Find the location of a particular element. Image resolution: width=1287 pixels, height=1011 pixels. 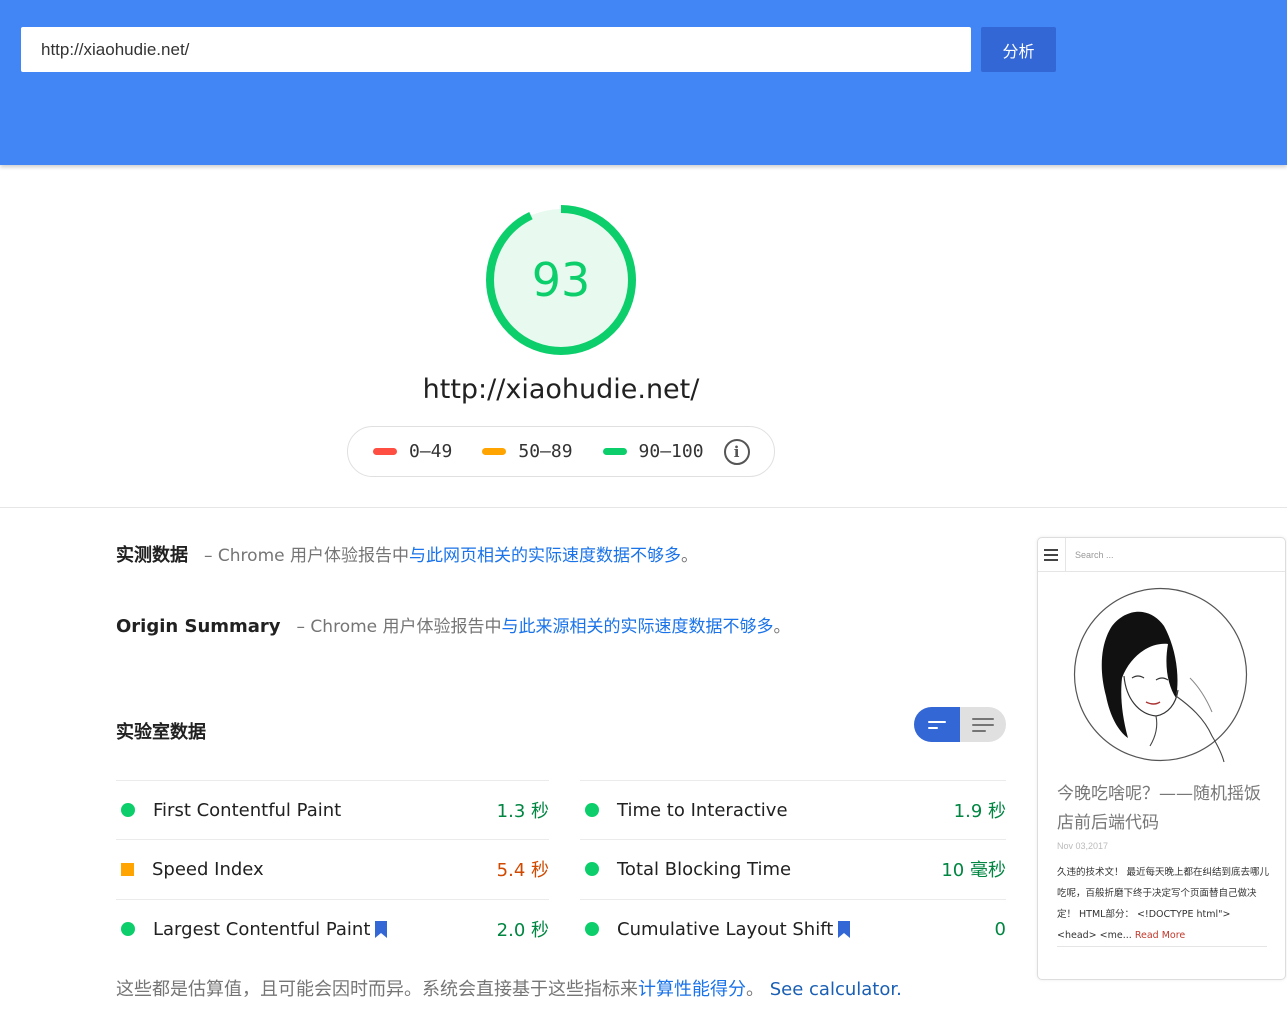

legend-item-average: 50–89 is located at coordinates (527, 451).